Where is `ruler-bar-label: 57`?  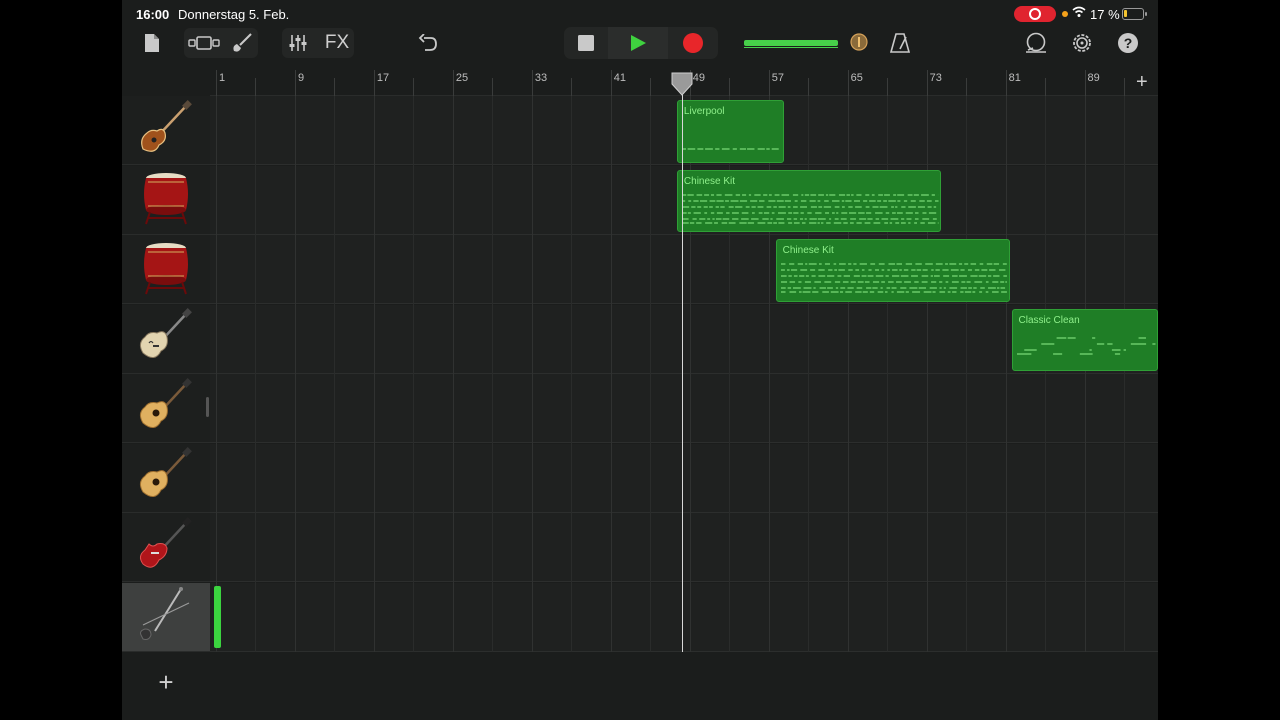 ruler-bar-label: 57 is located at coordinates (777, 78).